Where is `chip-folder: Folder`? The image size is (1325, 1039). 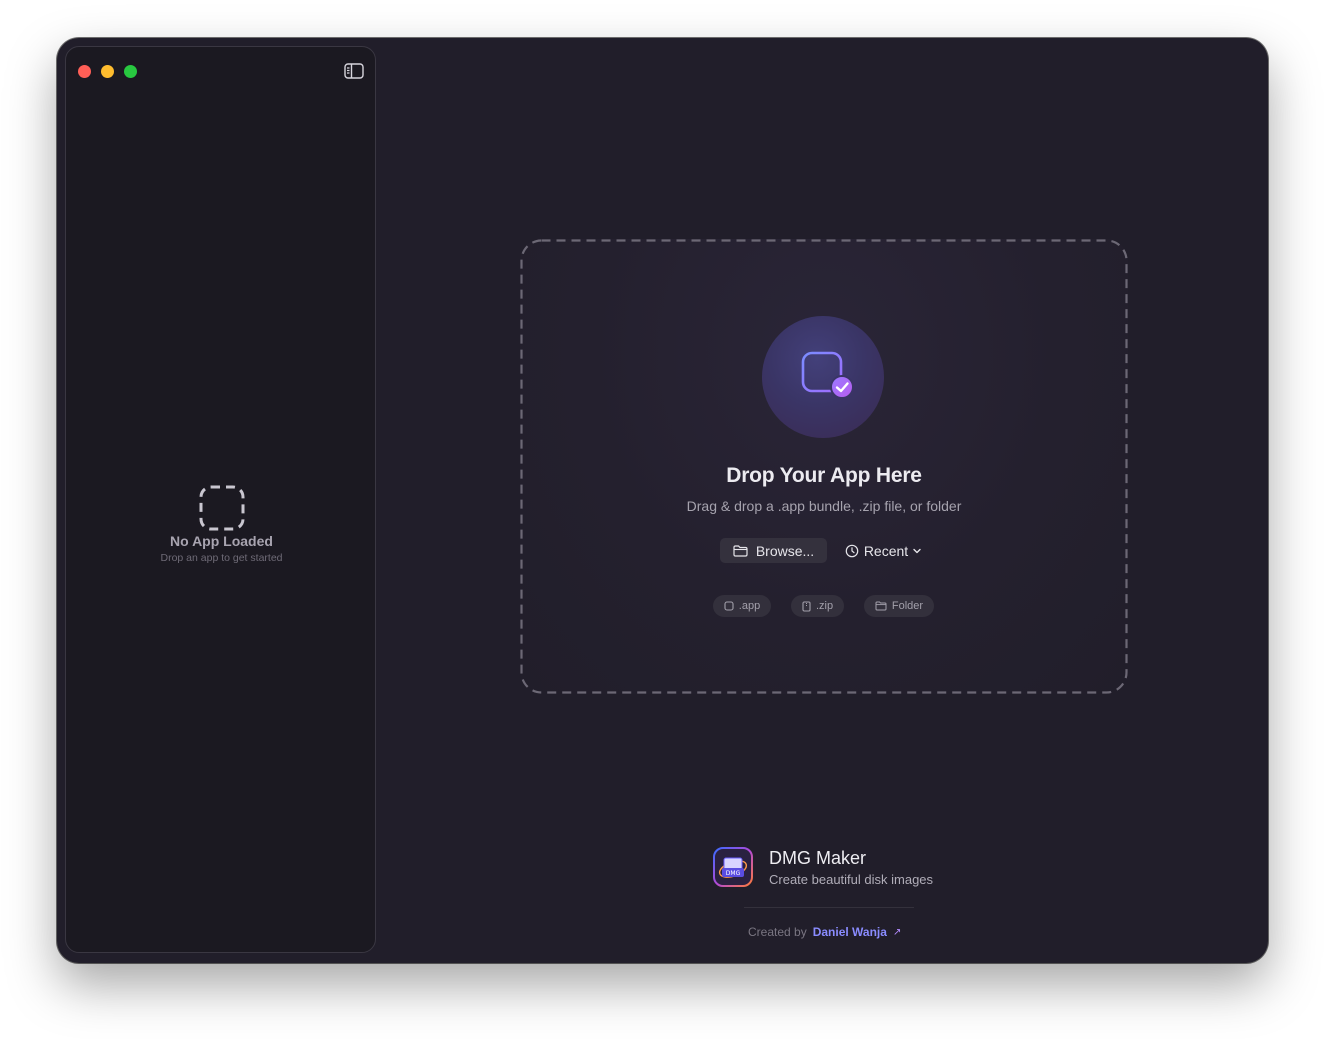 chip-folder: Folder is located at coordinates (899, 606).